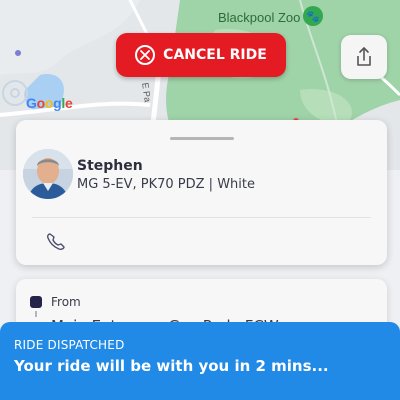  I want to click on route-line, so click(36, 314).